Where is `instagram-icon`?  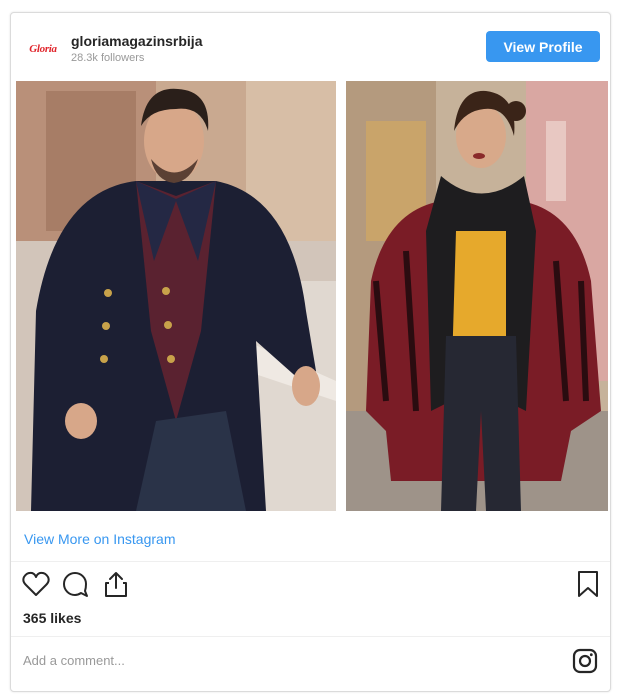
instagram-icon is located at coordinates (585, 661).